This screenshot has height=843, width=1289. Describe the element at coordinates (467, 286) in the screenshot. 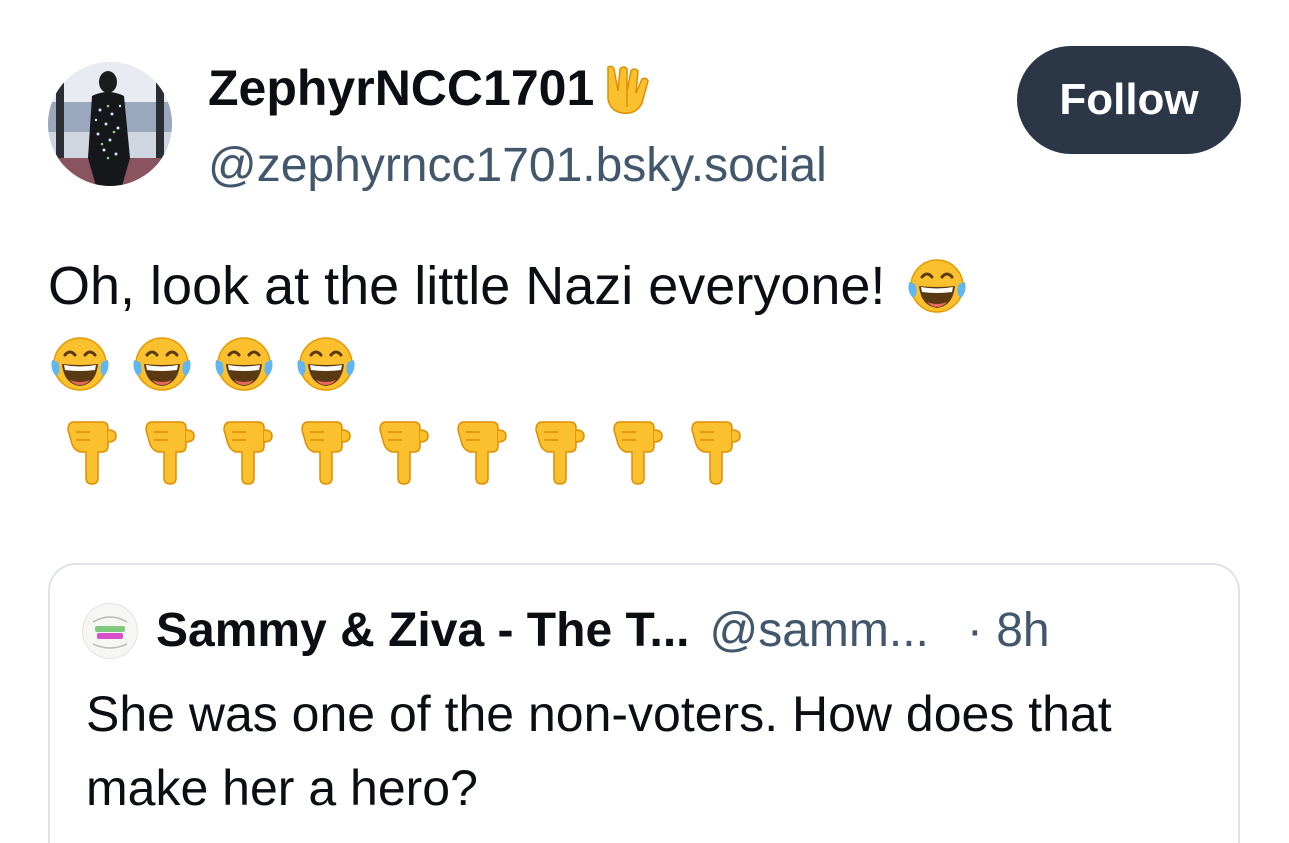

I see `post-text-content: Oh, look at the little Nazi everyone!` at that location.